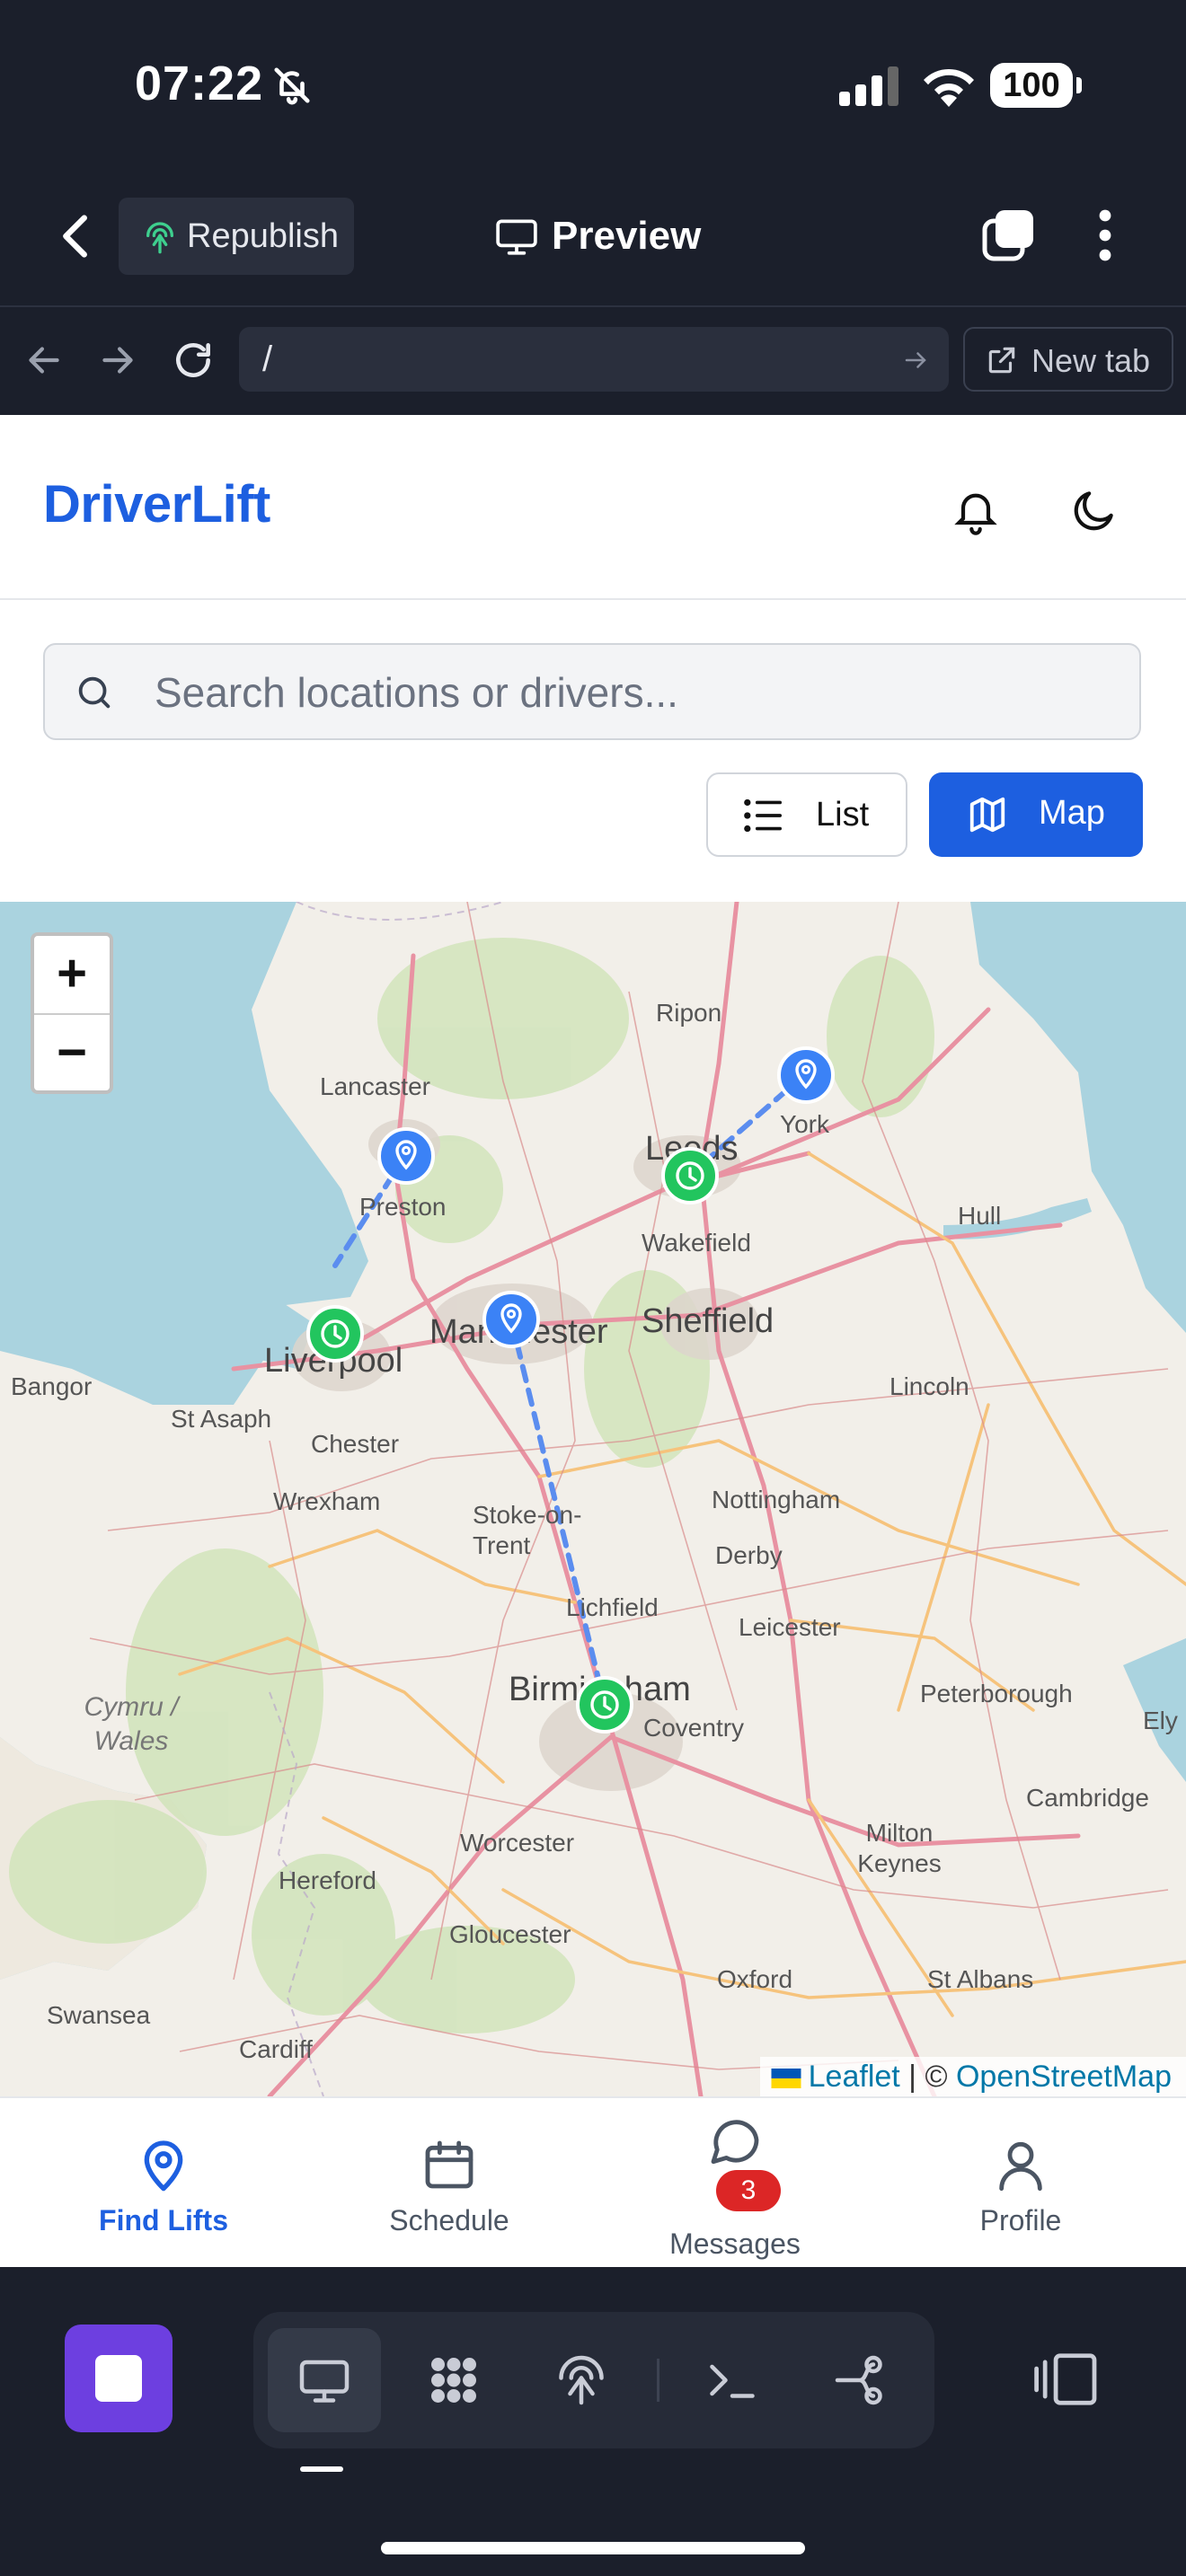 The image size is (1186, 2576). What do you see at coordinates (1160, 1720) in the screenshot?
I see `map-label: Ely` at bounding box center [1160, 1720].